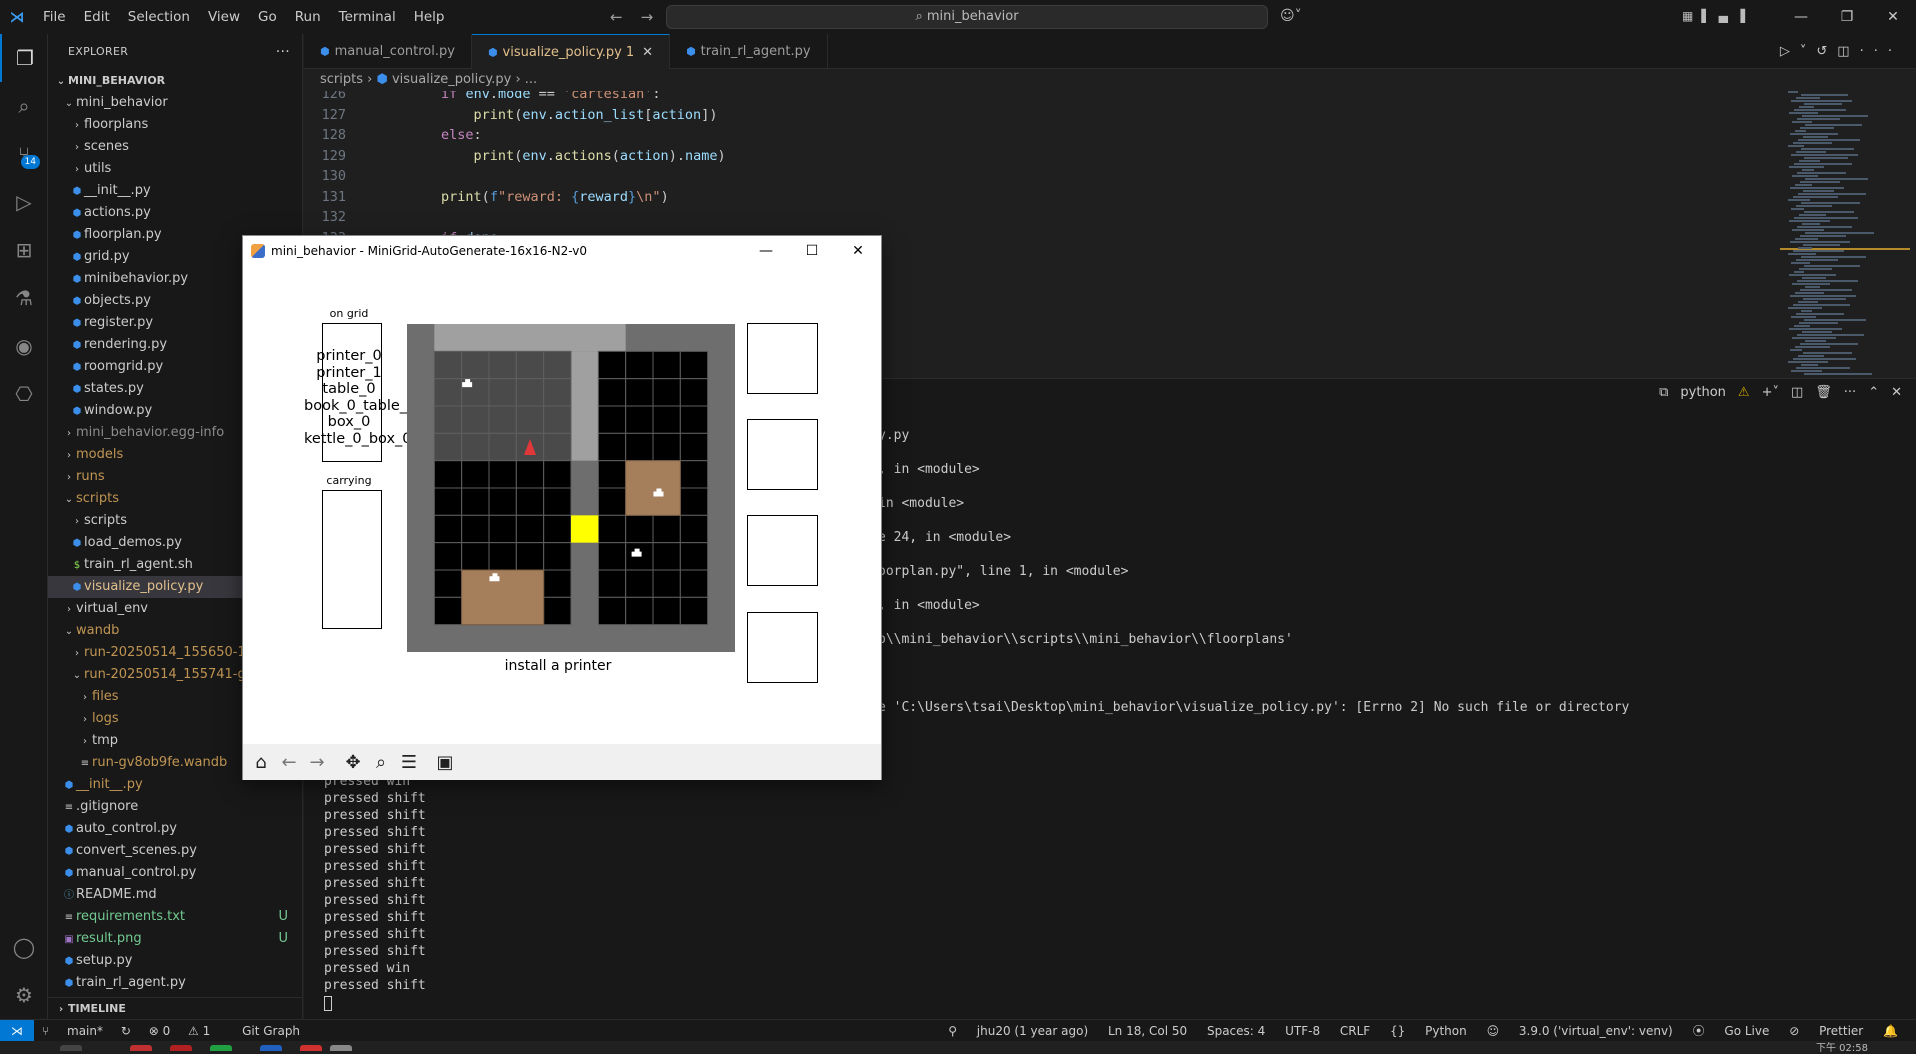  What do you see at coordinates (1727, 16) in the screenshot?
I see `toggle-panel-icon: ▄` at bounding box center [1727, 16].